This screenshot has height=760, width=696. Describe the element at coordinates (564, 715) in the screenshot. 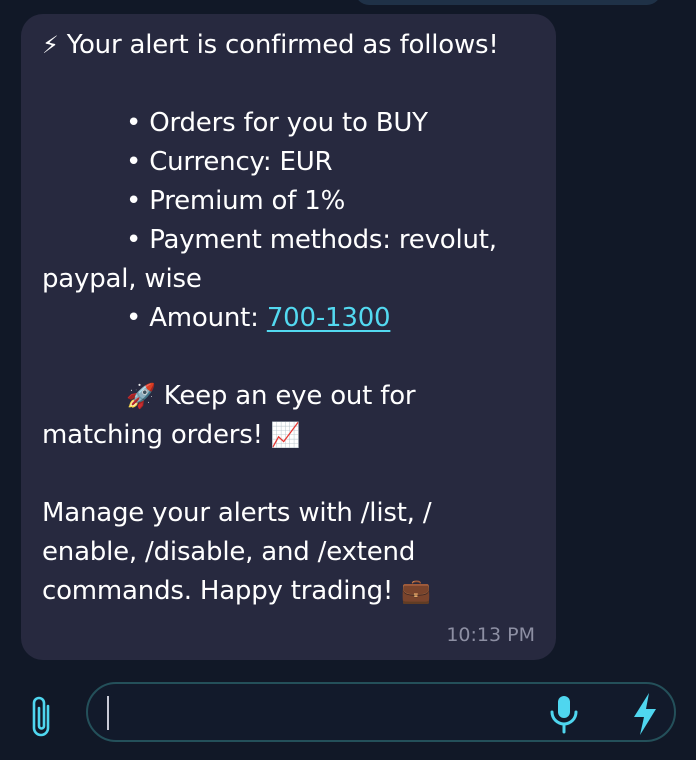

I see `microphone-icon` at that location.